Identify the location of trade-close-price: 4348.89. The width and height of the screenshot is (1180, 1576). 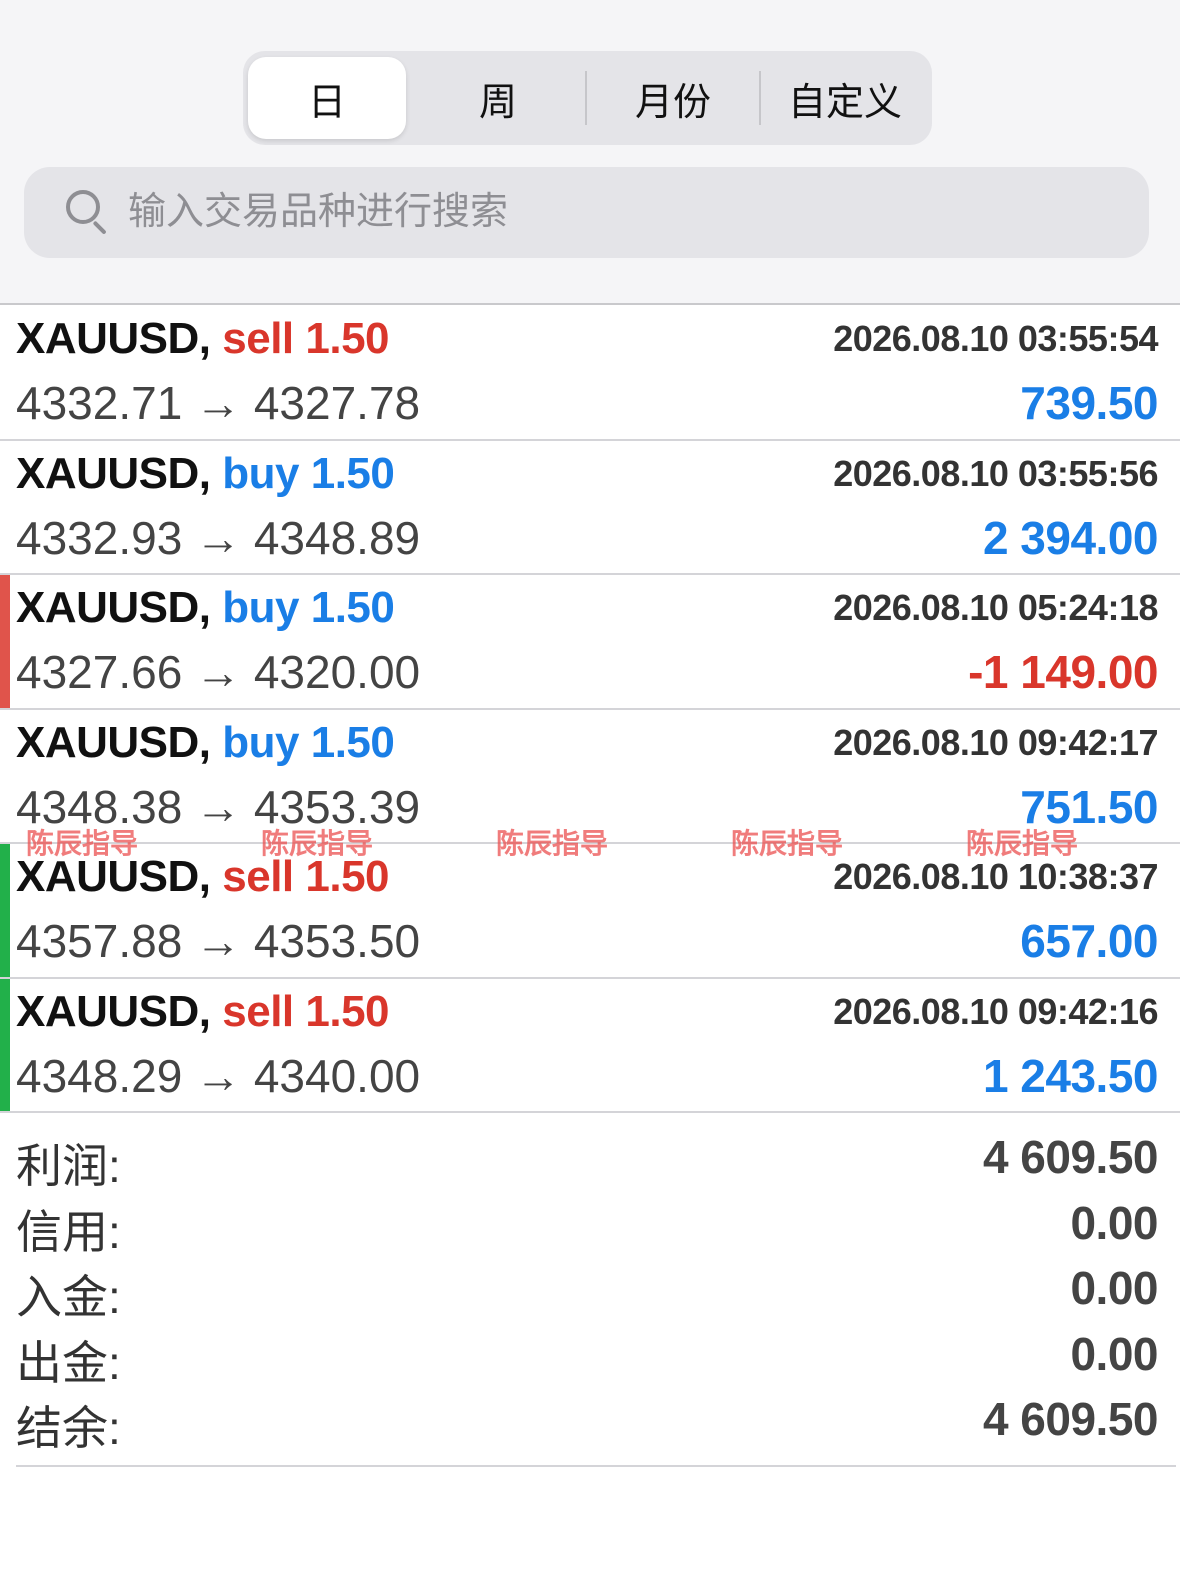
(337, 537).